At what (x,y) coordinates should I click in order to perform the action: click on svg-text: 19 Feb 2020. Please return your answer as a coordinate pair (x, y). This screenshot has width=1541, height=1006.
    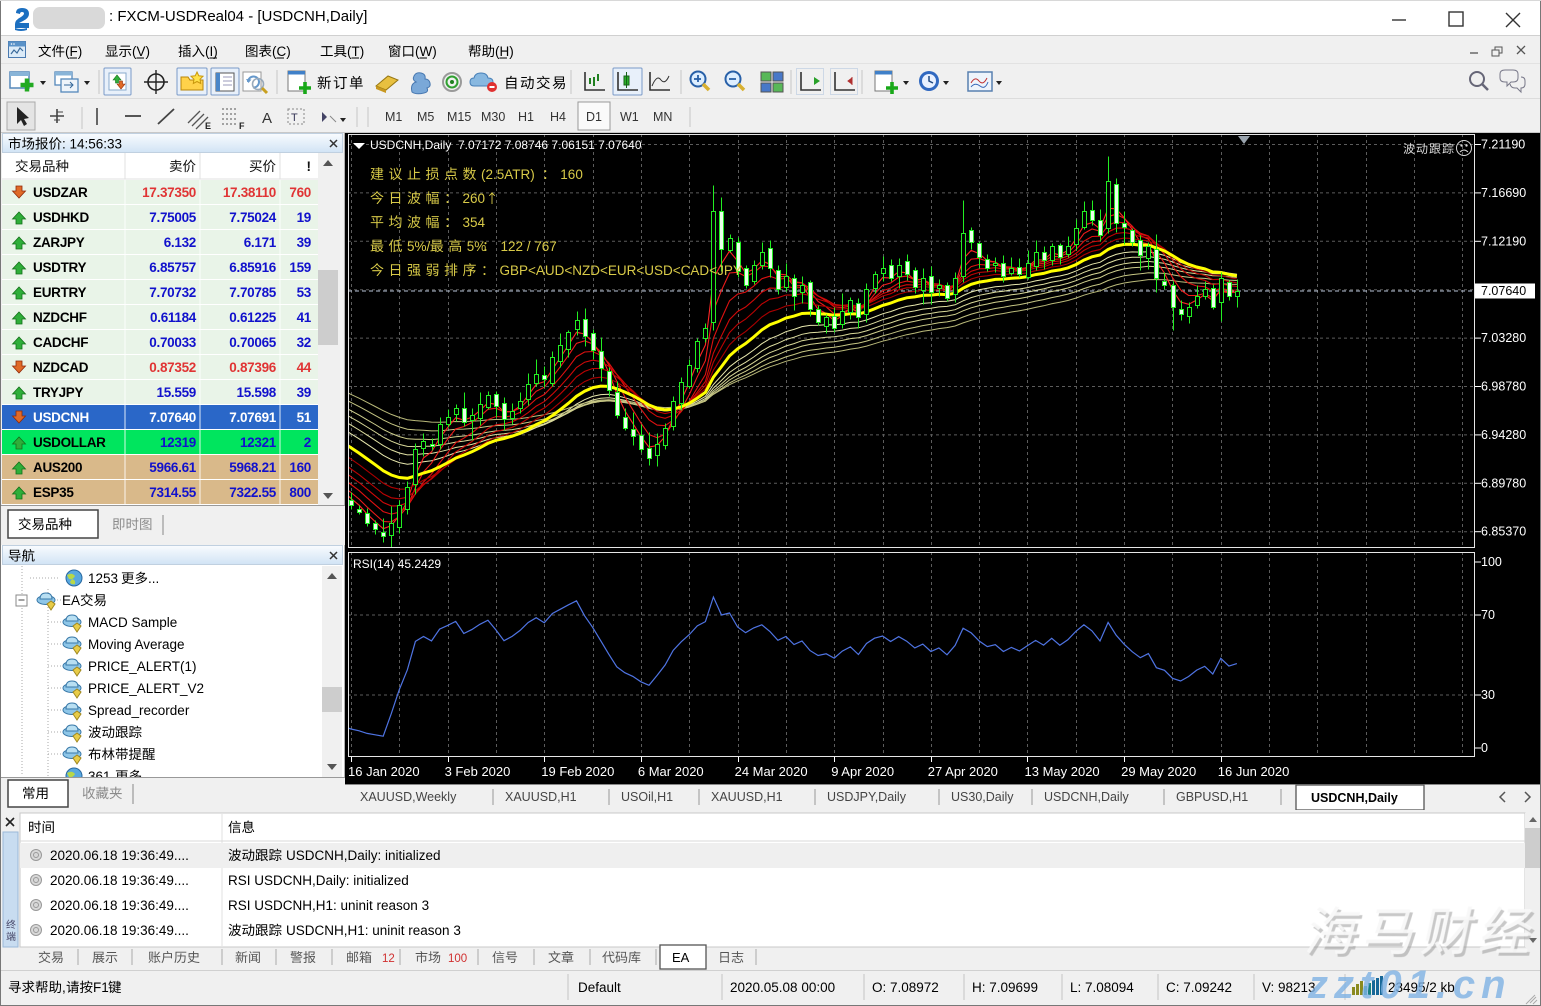
    Looking at the image, I should click on (577, 771).